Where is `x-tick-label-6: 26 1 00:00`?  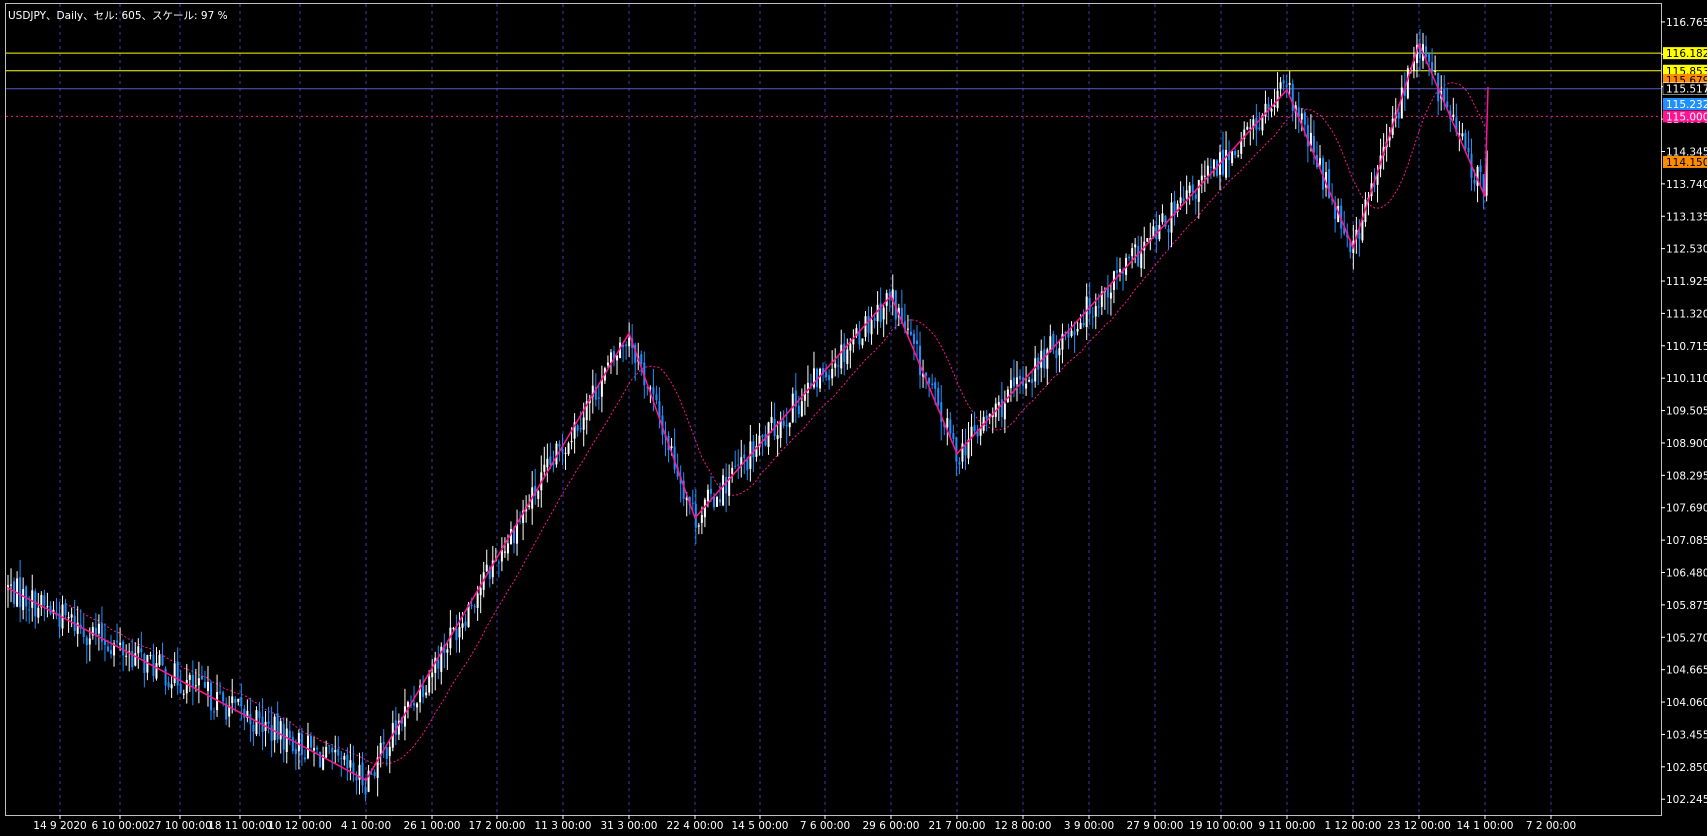
x-tick-label-6: 26 1 00:00 is located at coordinates (432, 826).